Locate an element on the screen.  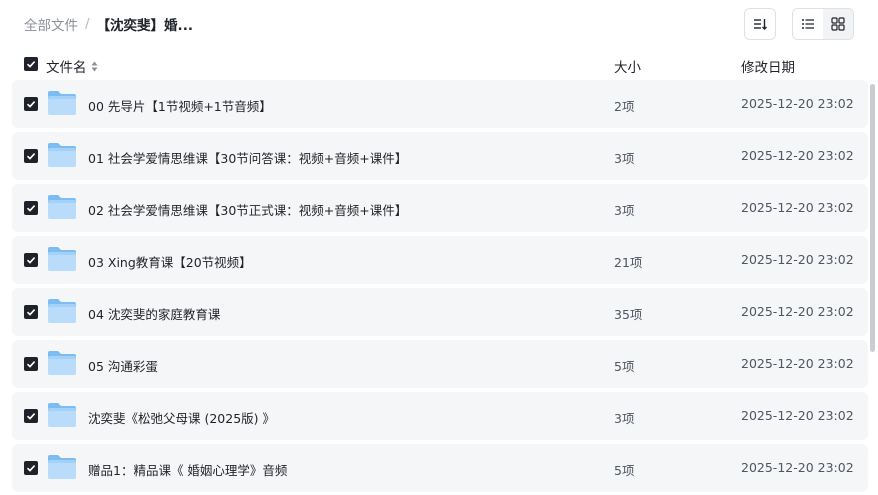
column-header-name-label: 文件名 is located at coordinates (66, 68).